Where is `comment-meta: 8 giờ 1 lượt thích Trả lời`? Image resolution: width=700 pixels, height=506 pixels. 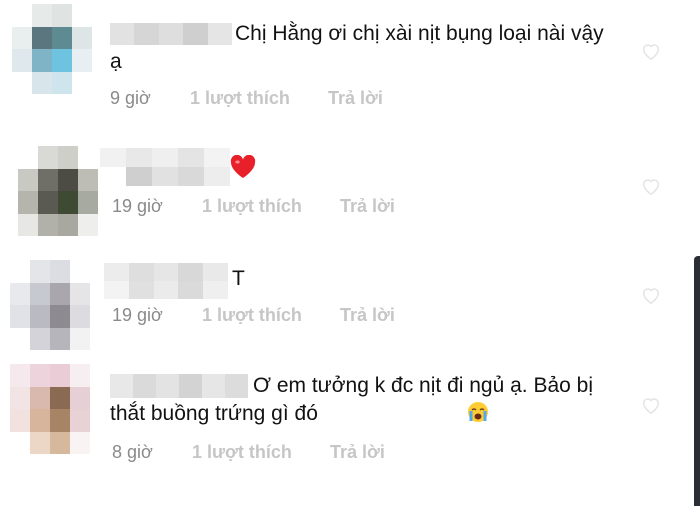
comment-meta: 8 giờ 1 lượt thích Trả lời is located at coordinates (248, 452).